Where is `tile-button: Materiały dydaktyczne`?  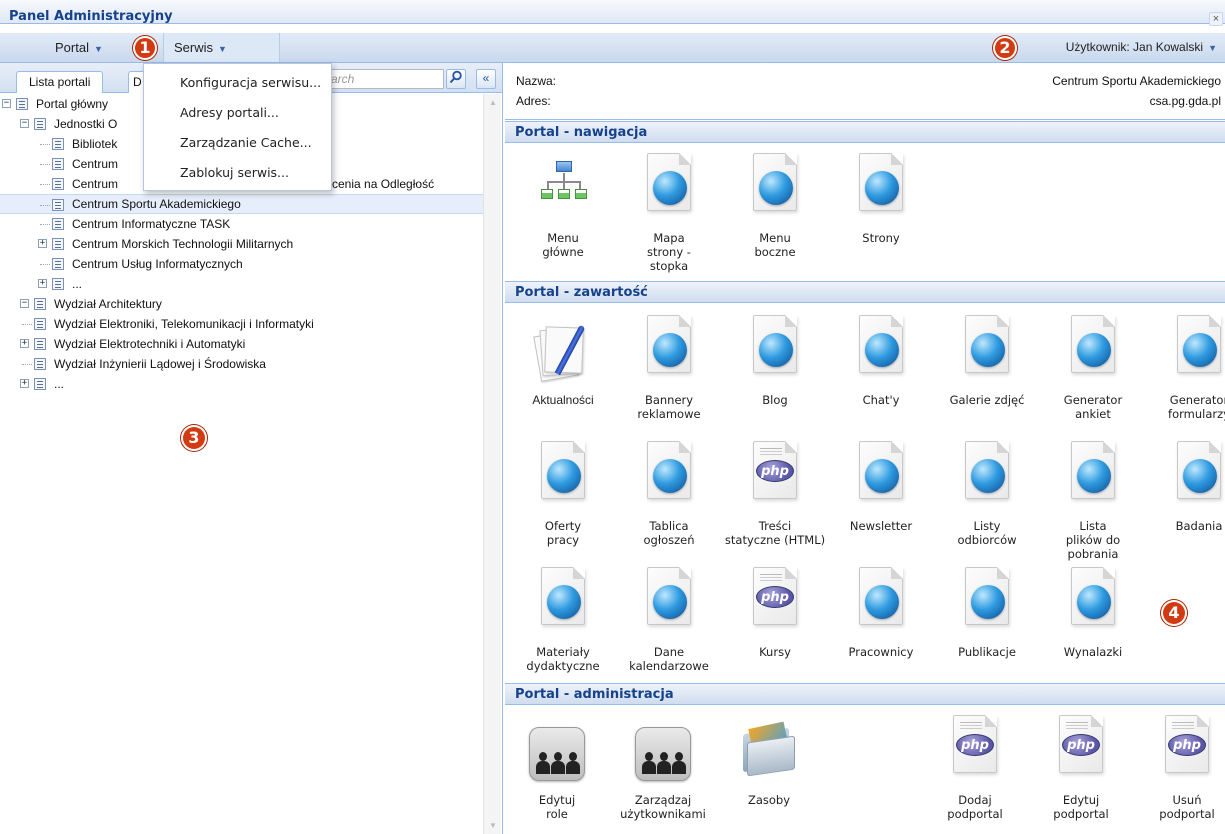 tile-button: Materiały dydaktyczne is located at coordinates (563, 619).